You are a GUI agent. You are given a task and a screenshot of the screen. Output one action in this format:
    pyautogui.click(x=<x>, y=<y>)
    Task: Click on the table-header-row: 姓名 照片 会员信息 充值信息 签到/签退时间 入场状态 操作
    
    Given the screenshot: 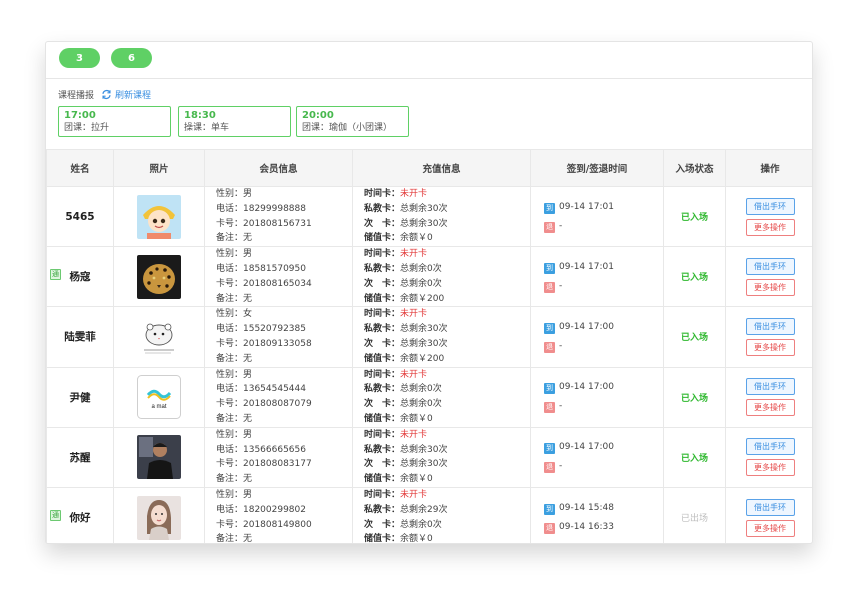 What is the action you would take?
    pyautogui.click(x=429, y=168)
    